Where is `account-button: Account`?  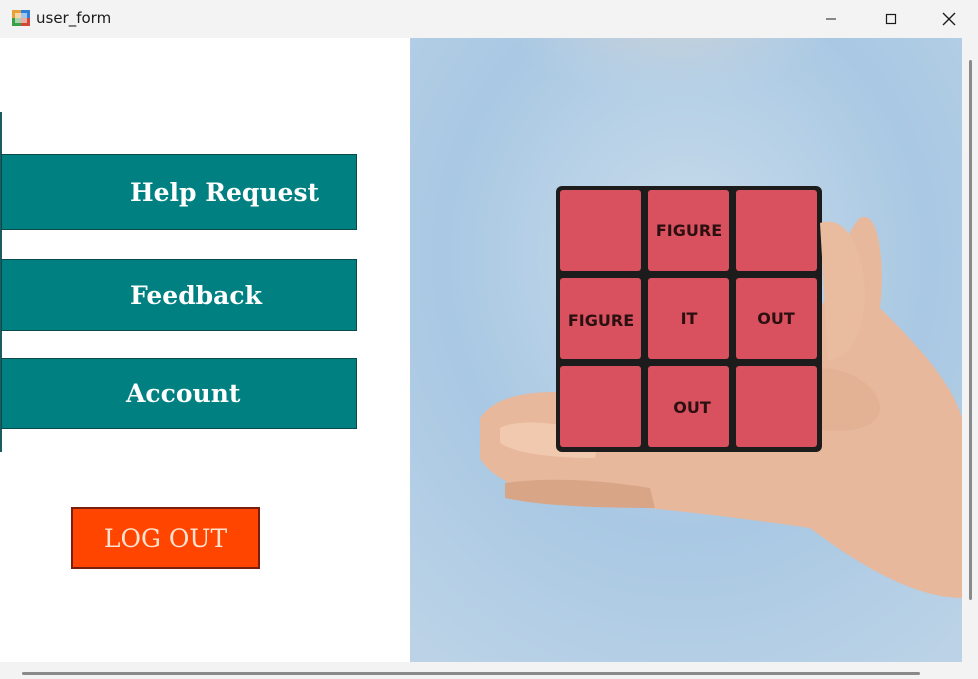
account-button: Account is located at coordinates (179, 393).